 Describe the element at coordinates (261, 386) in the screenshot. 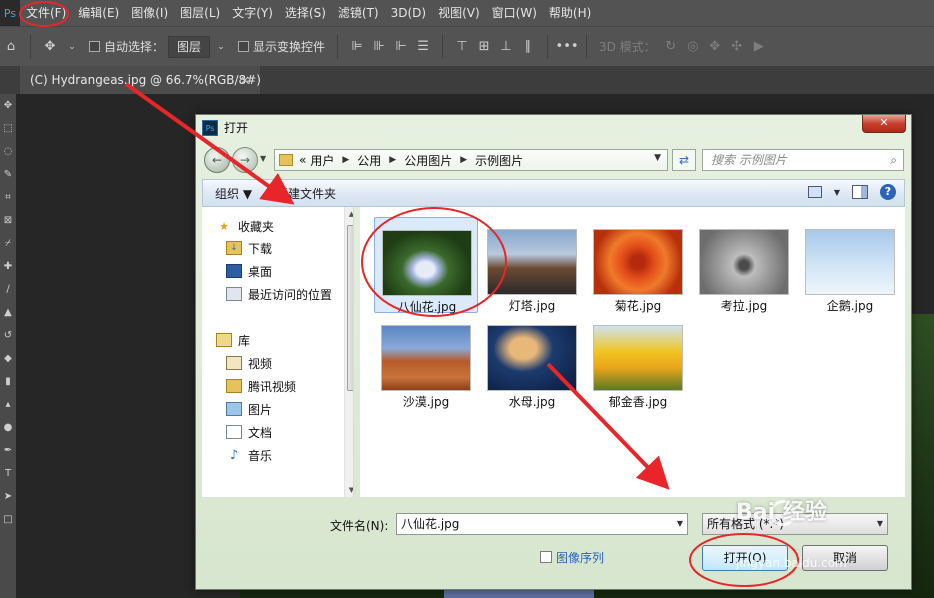

I see `nav-item-tencent-video: 腾讯视频` at that location.